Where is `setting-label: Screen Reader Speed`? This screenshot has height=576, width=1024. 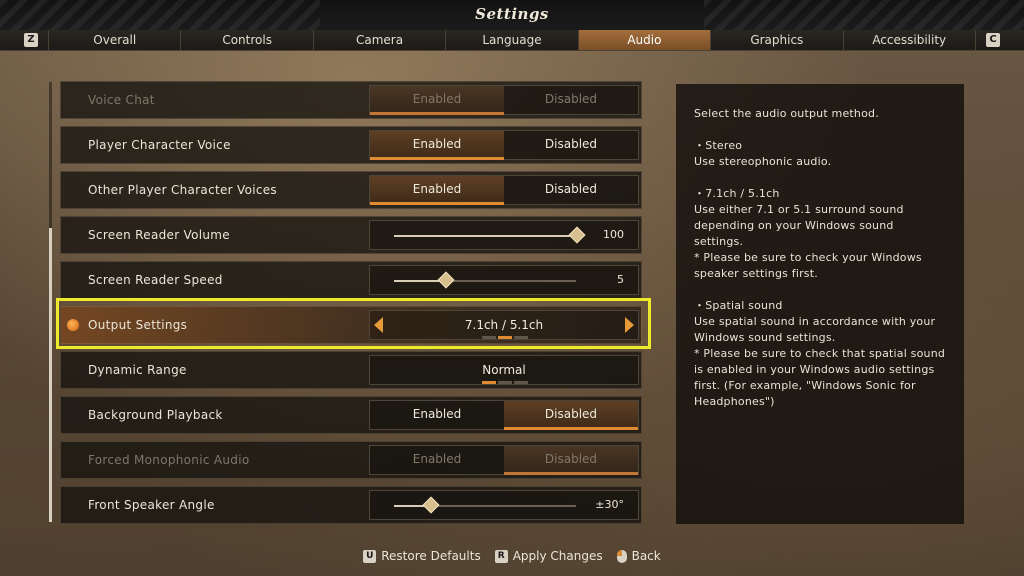 setting-label: Screen Reader Speed is located at coordinates (155, 280).